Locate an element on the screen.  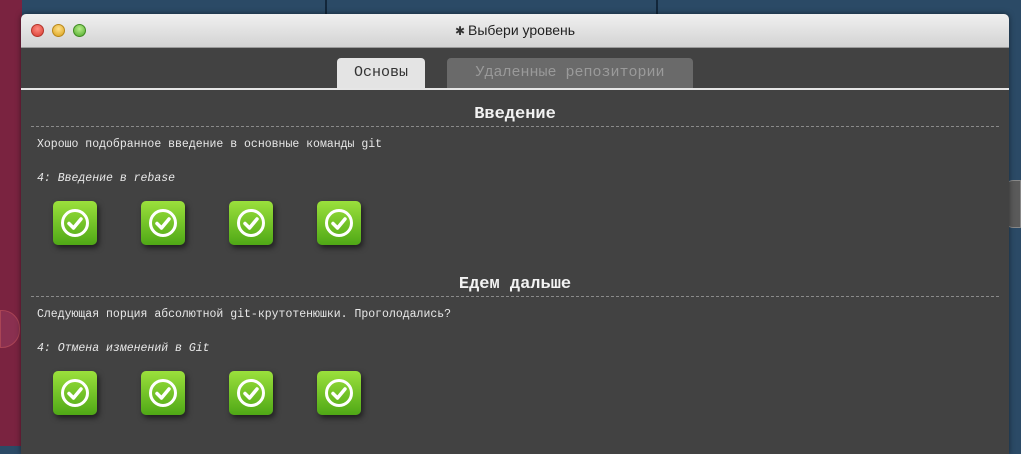
window-titlebar: ✱ Выбери уровень is located at coordinates (515, 31).